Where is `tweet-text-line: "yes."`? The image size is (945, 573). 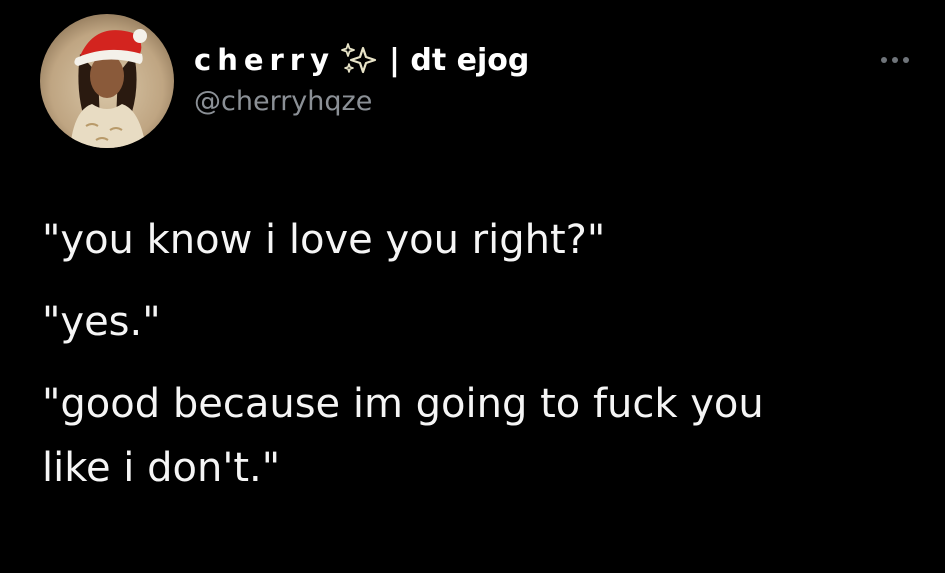 tweet-text-line: "yes." is located at coordinates (101, 322).